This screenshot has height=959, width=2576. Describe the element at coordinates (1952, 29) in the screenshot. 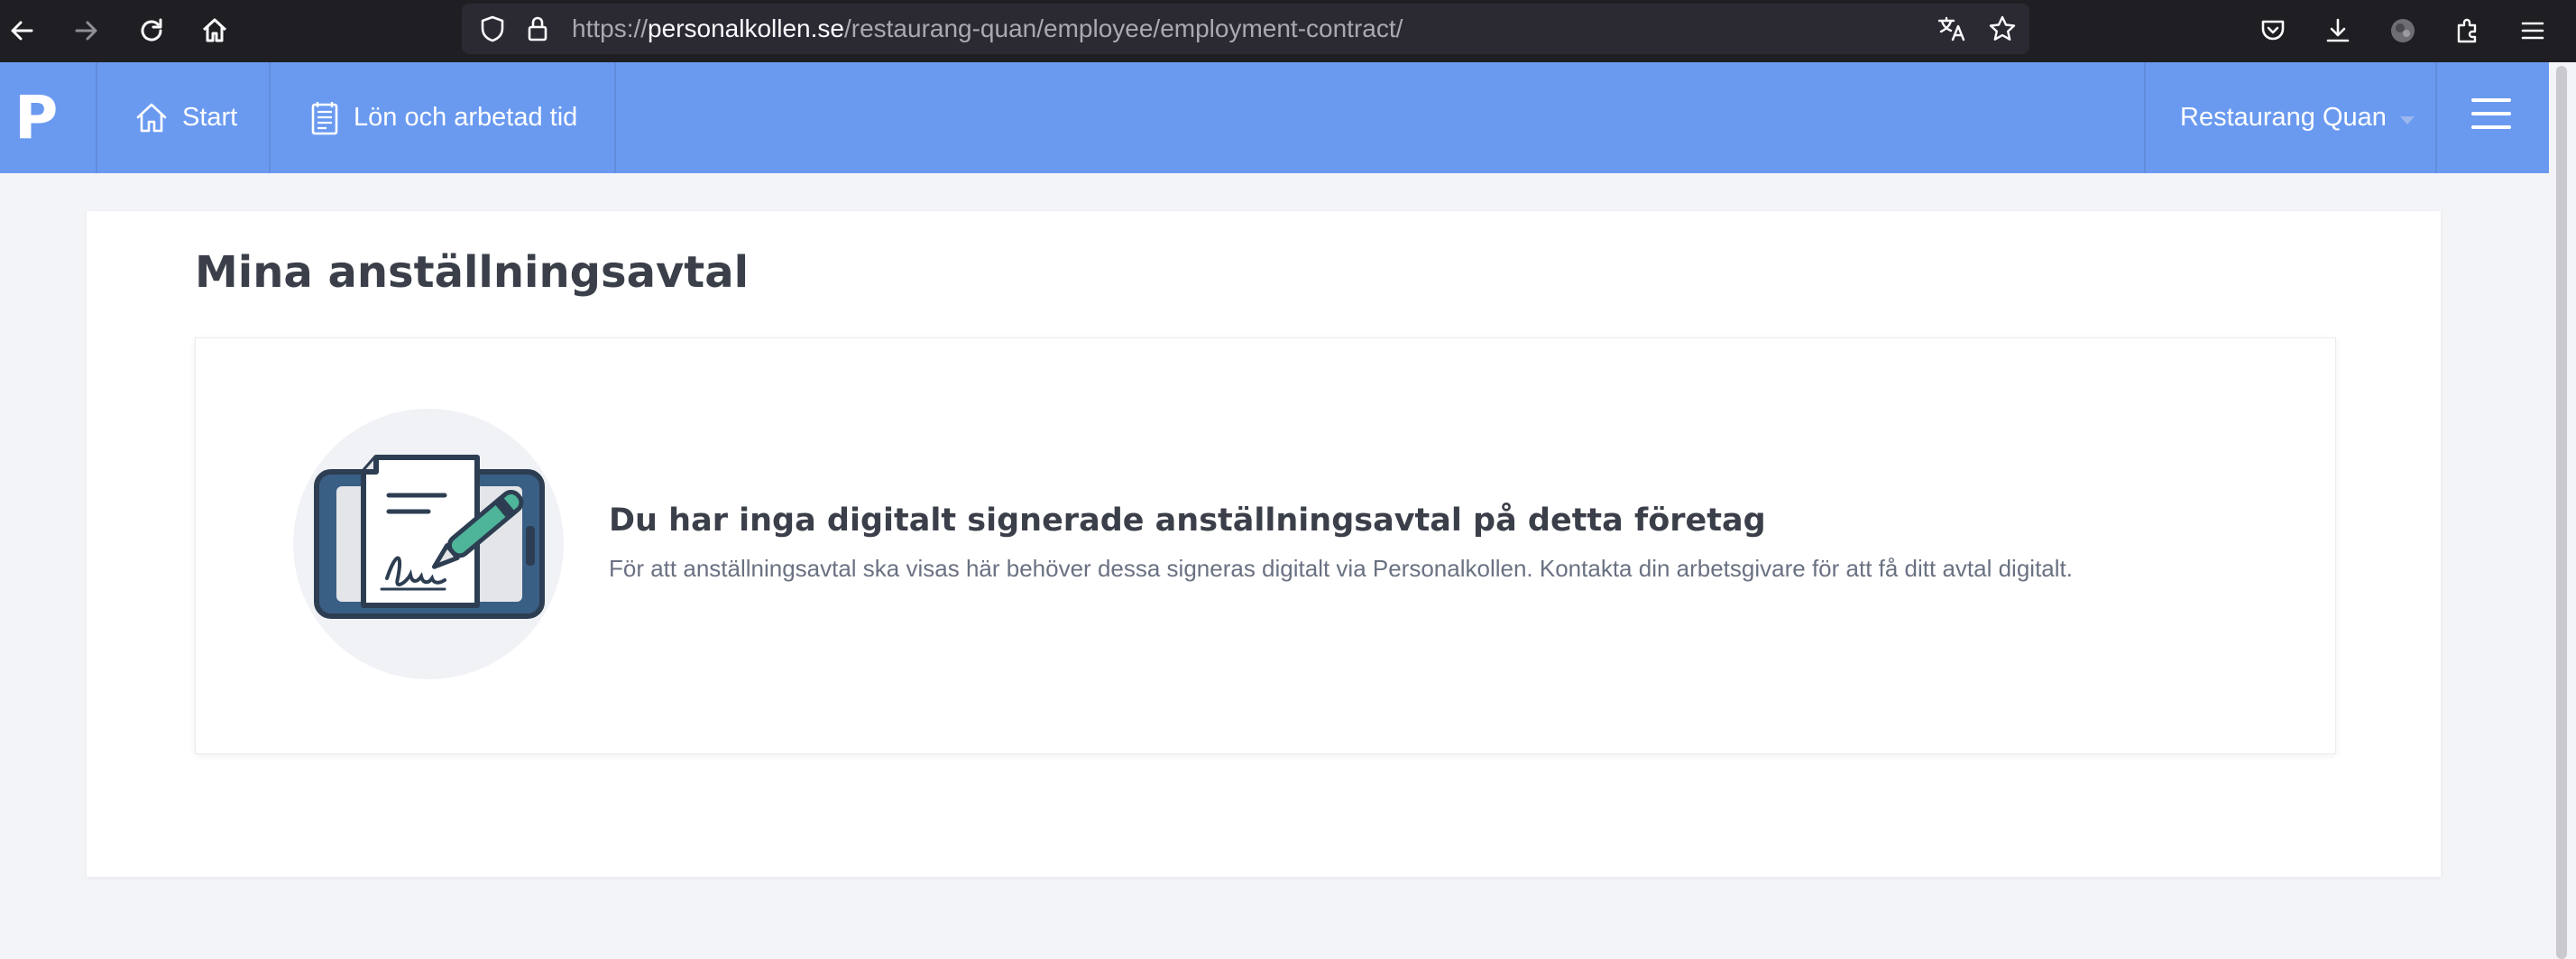

I see `translate-icon` at that location.